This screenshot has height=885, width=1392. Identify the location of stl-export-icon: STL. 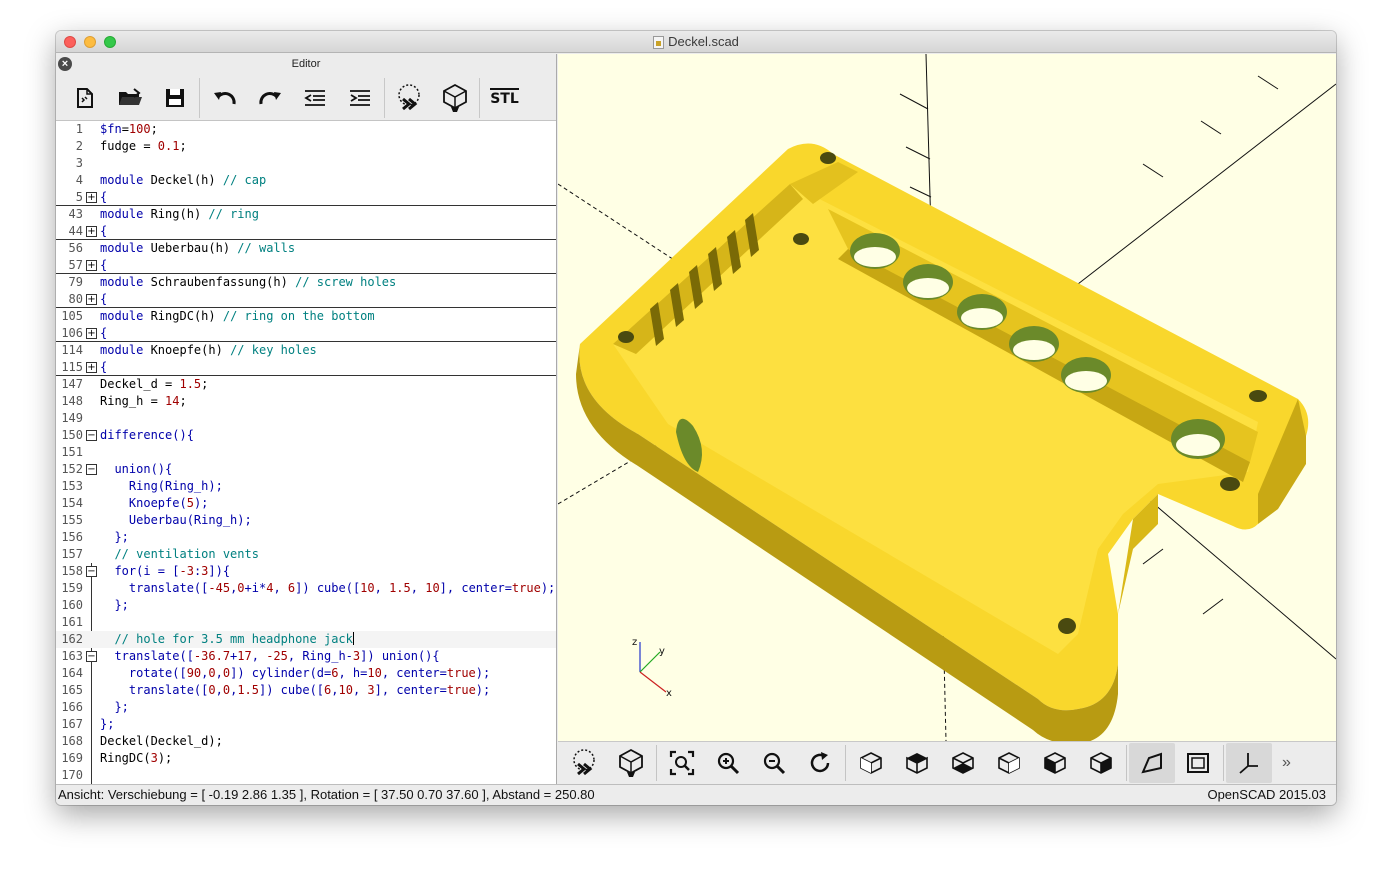
(504, 97).